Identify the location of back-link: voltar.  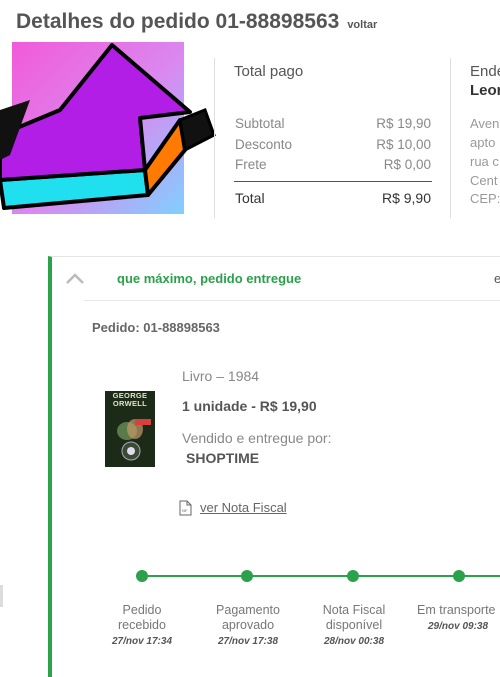
(362, 25).